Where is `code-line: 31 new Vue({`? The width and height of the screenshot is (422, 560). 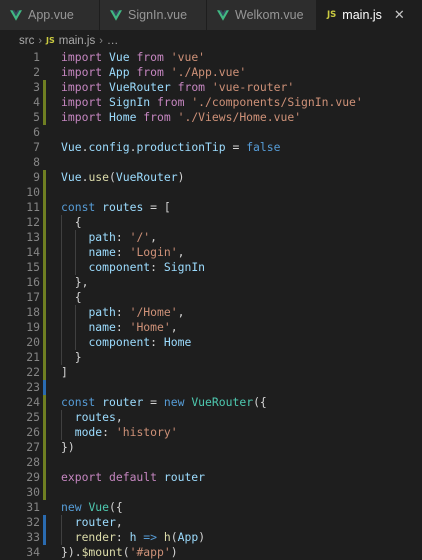
code-line: 31 new Vue({ is located at coordinates (211, 507).